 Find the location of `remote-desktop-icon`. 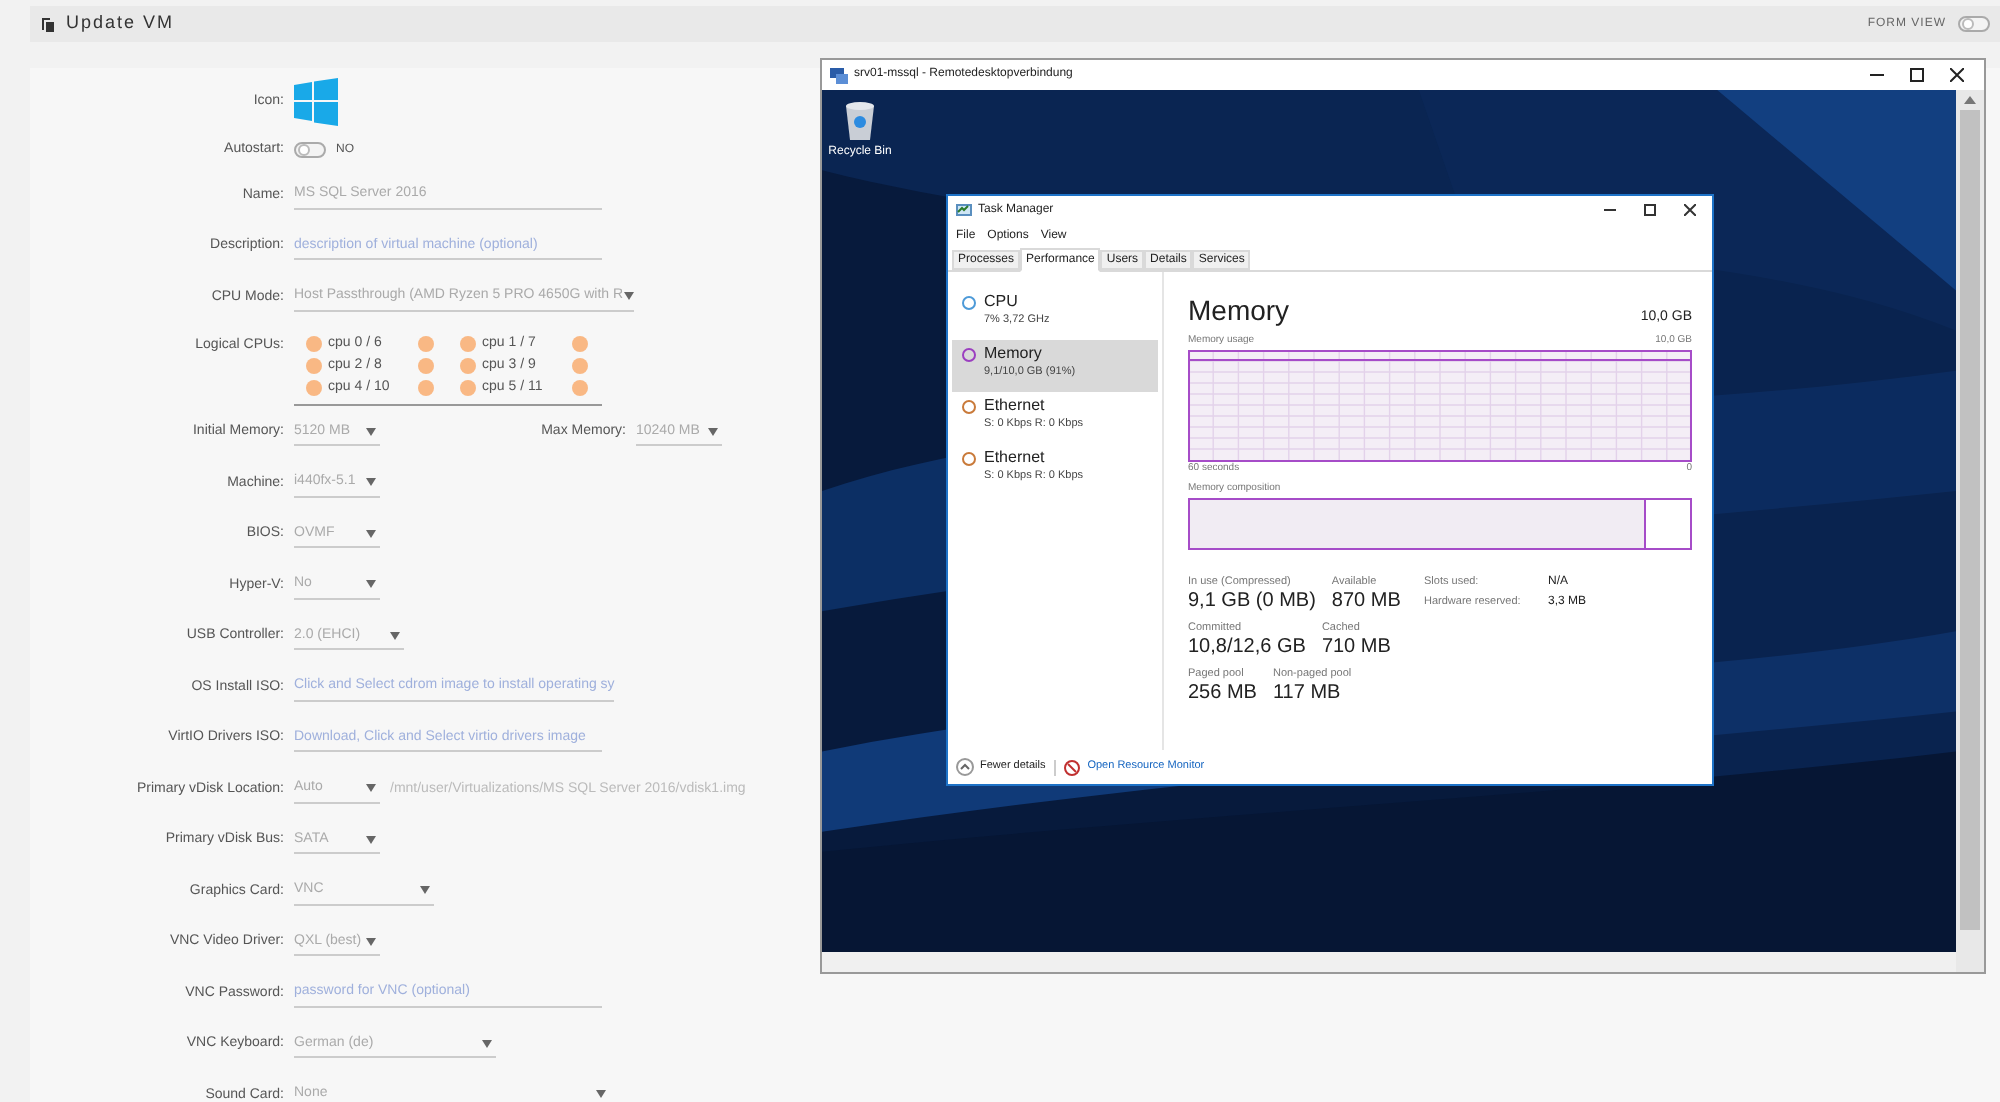

remote-desktop-icon is located at coordinates (839, 75).